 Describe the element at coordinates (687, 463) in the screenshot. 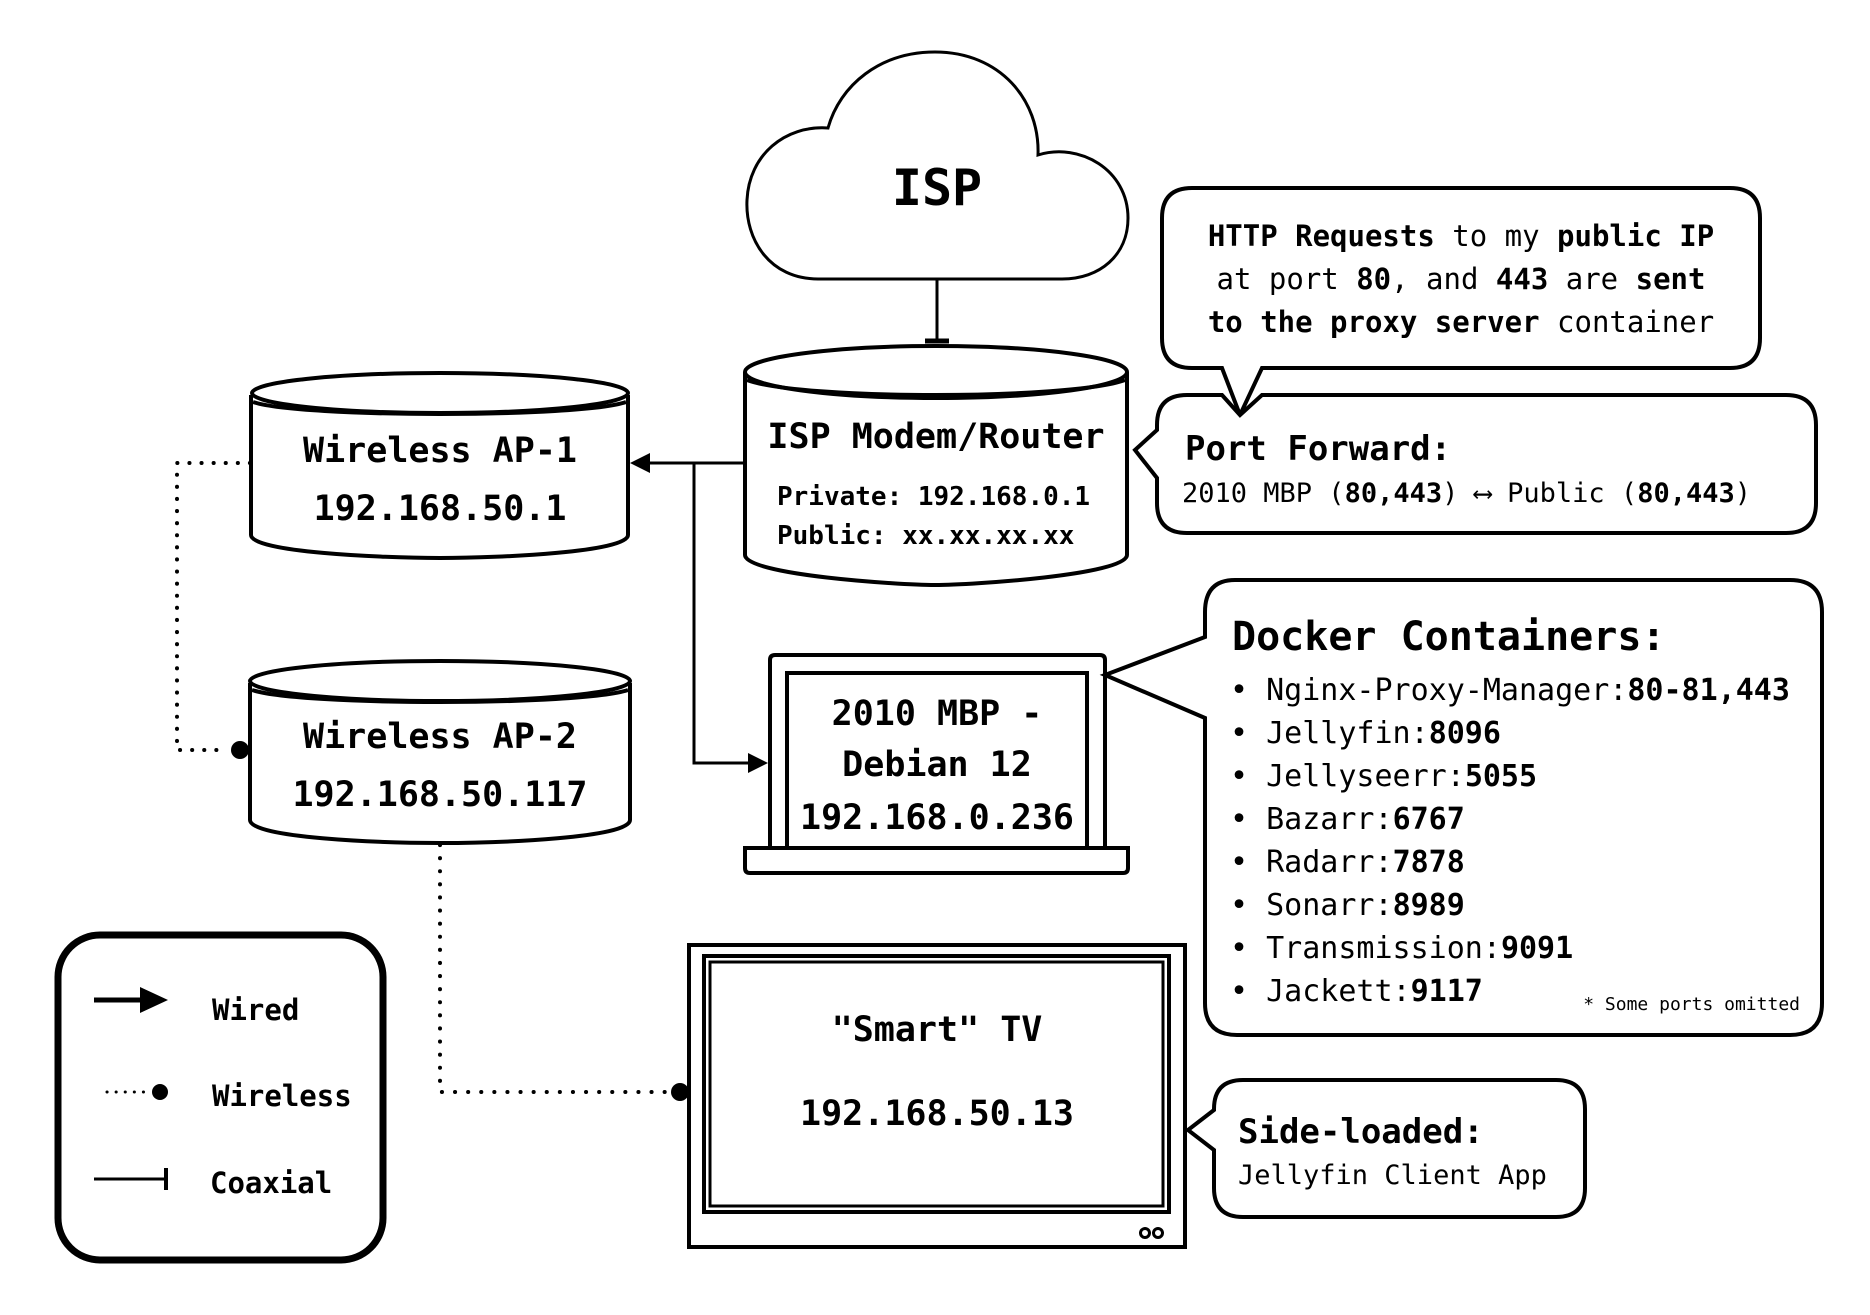

I see `wired-link-router-ap1` at that location.